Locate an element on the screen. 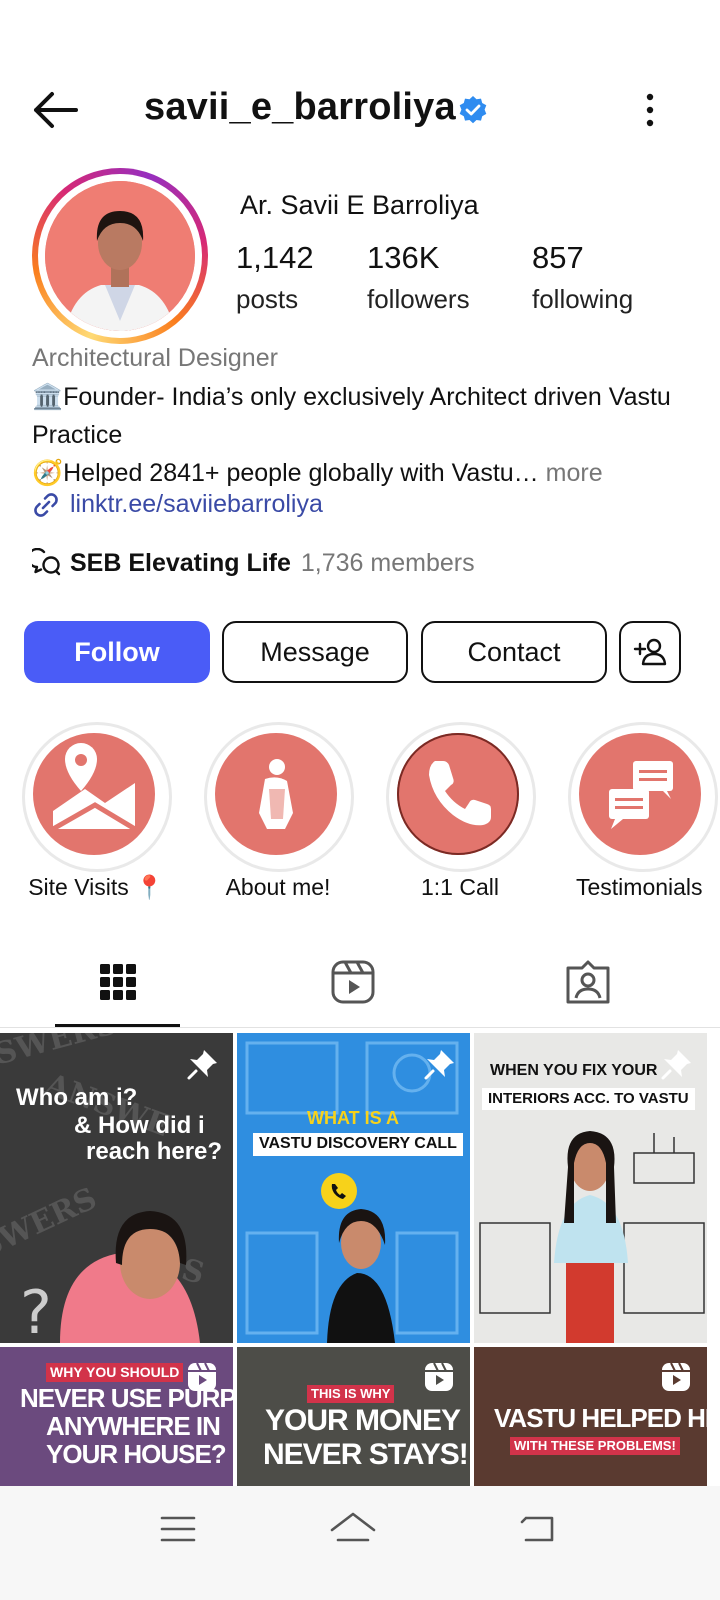  reel-tile: VASTU HELPED HER WITH THESE PROBLEMS! is located at coordinates (590, 1416).